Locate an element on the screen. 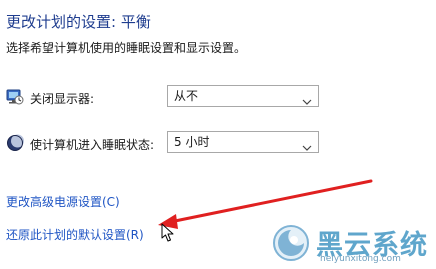  display-off-label: 关闭显示器: is located at coordinates (62, 99).